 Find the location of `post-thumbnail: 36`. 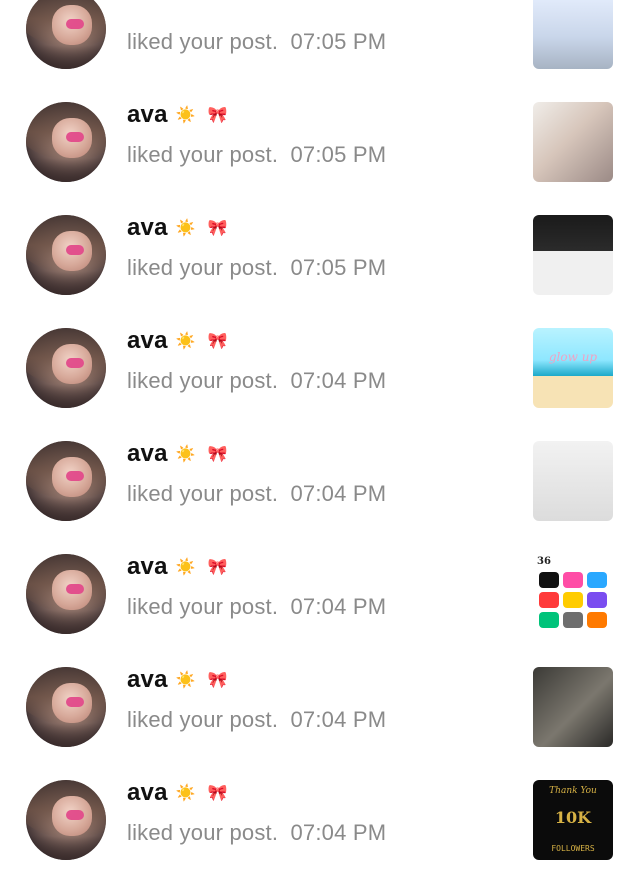

post-thumbnail: 36 is located at coordinates (573, 594).